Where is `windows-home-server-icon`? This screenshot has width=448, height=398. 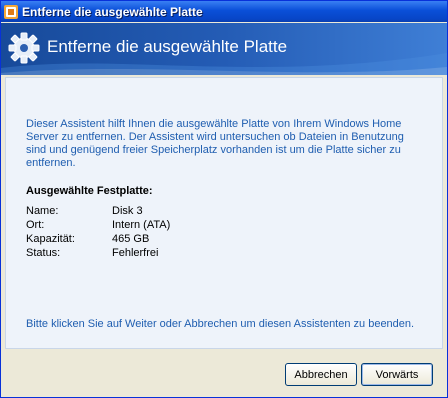 windows-home-server-icon is located at coordinates (11, 11).